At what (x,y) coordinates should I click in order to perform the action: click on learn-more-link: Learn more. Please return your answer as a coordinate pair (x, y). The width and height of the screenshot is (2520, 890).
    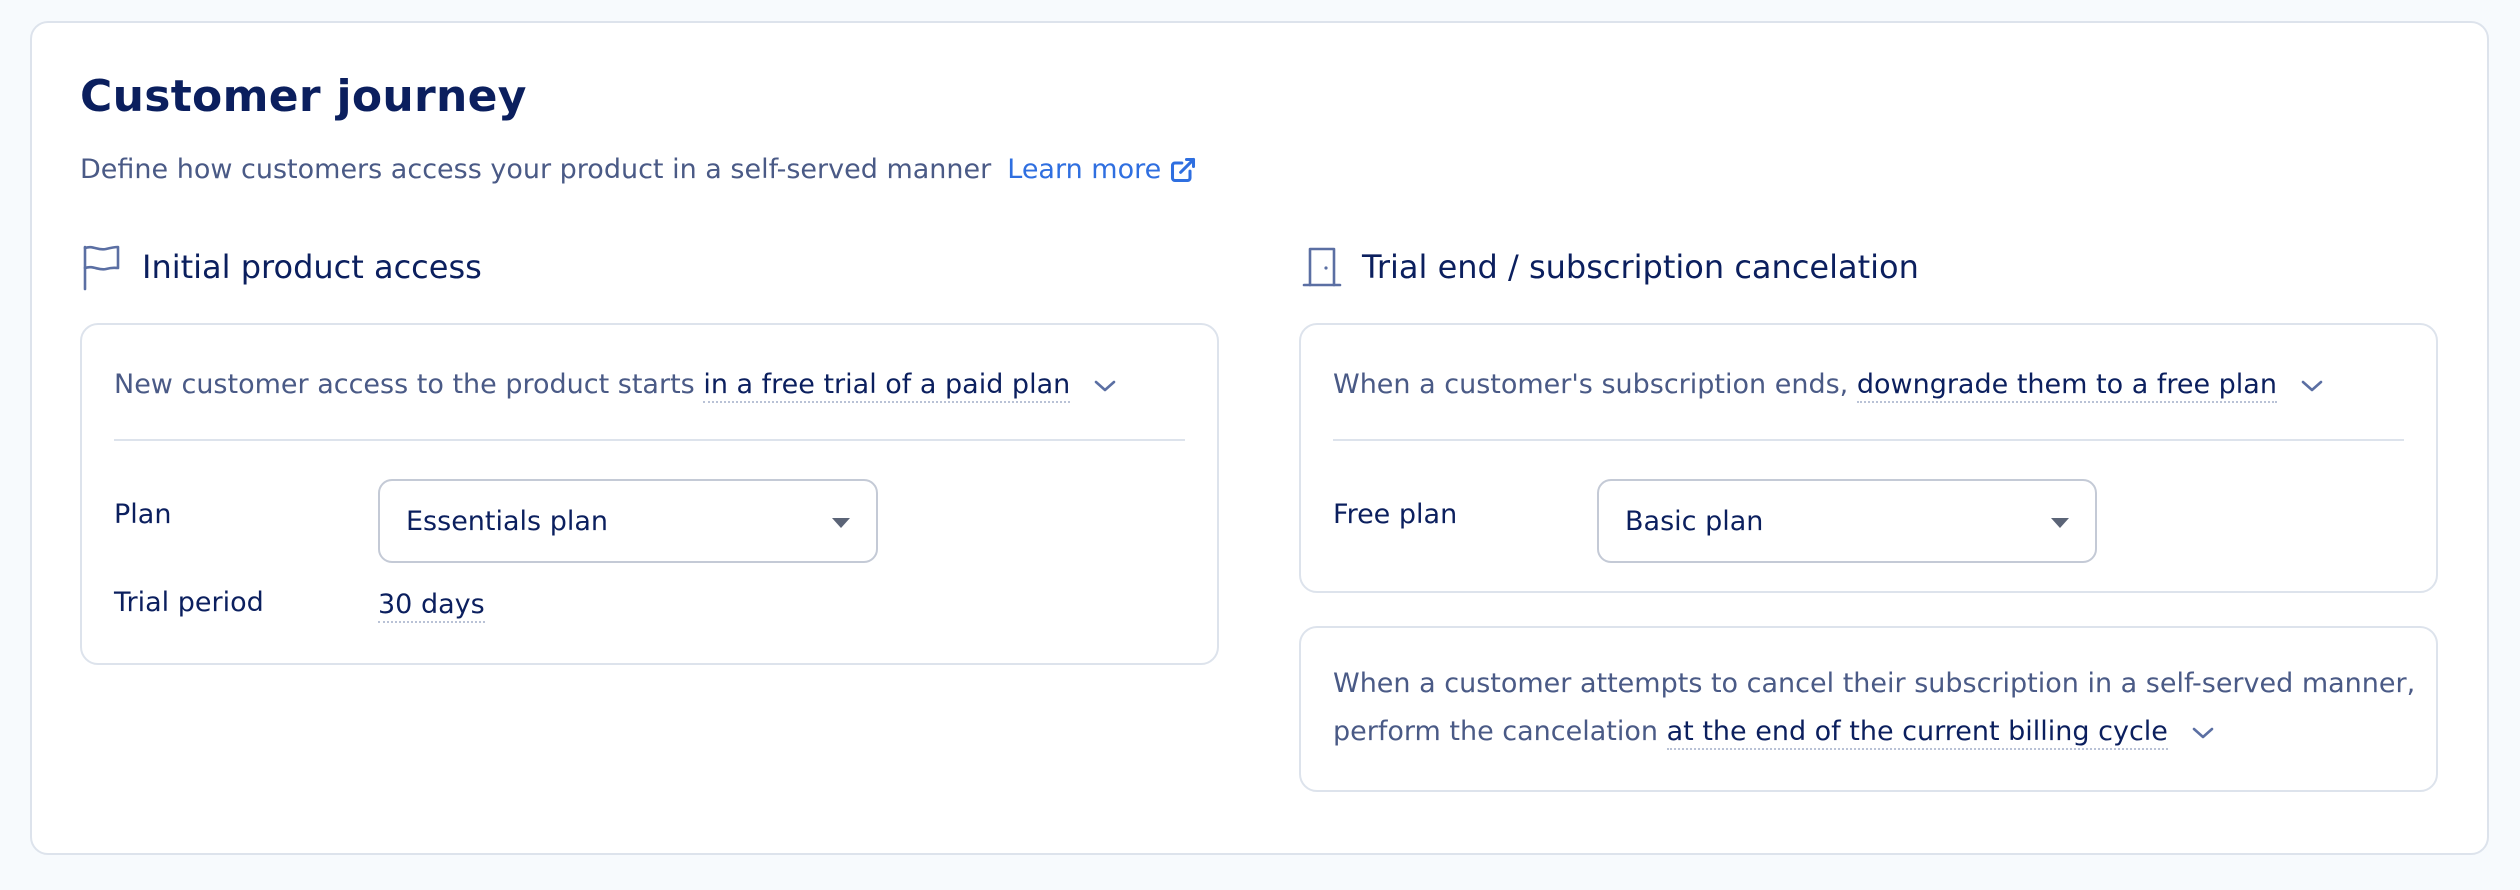
    Looking at the image, I should click on (1102, 169).